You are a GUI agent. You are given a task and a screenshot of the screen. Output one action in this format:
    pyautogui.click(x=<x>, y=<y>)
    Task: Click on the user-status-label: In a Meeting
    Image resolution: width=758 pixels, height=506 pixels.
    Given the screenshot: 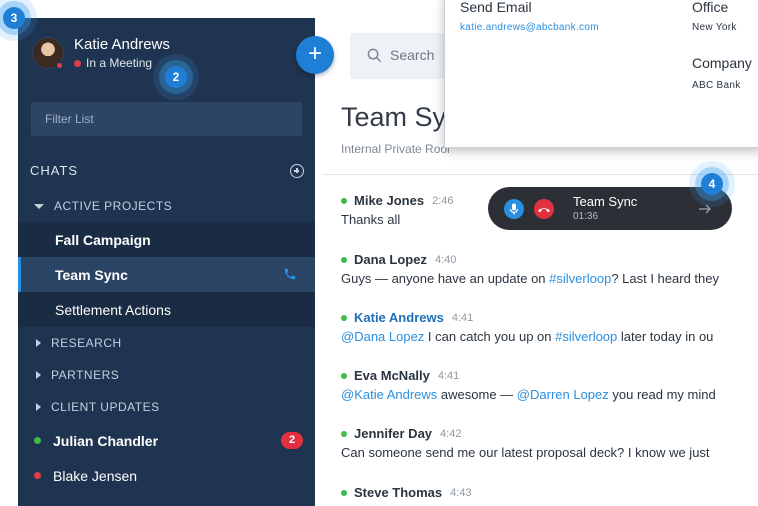 What is the action you would take?
    pyautogui.click(x=119, y=63)
    